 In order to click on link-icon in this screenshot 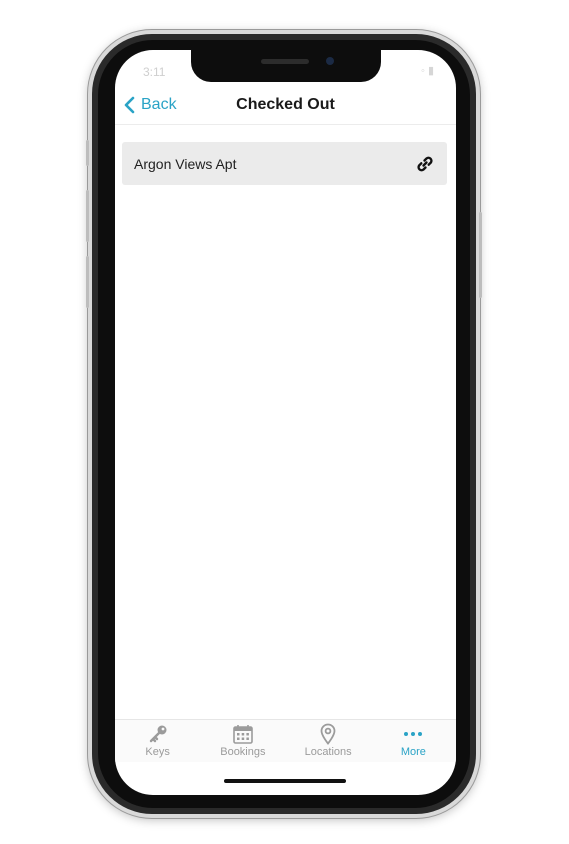, I will do `click(425, 164)`.